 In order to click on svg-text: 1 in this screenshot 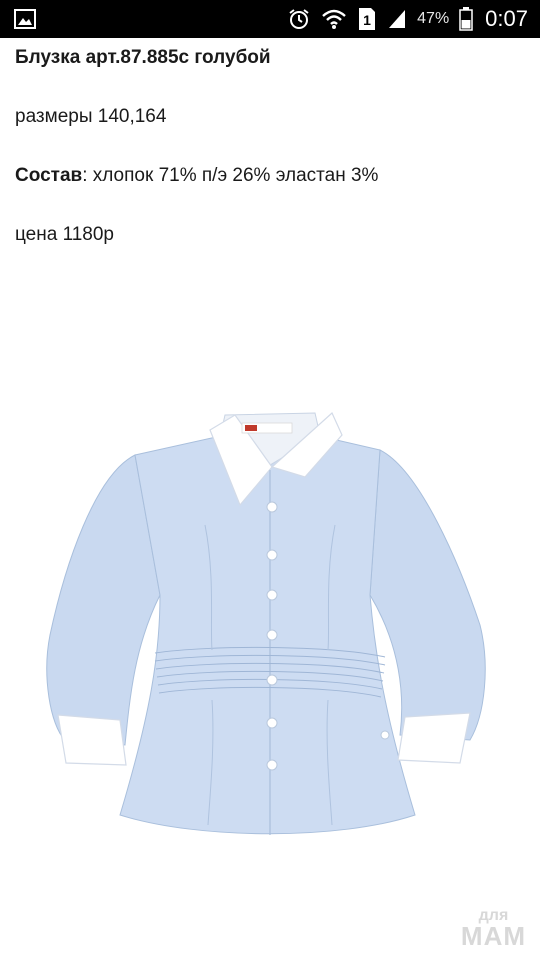, I will do `click(367, 20)`.